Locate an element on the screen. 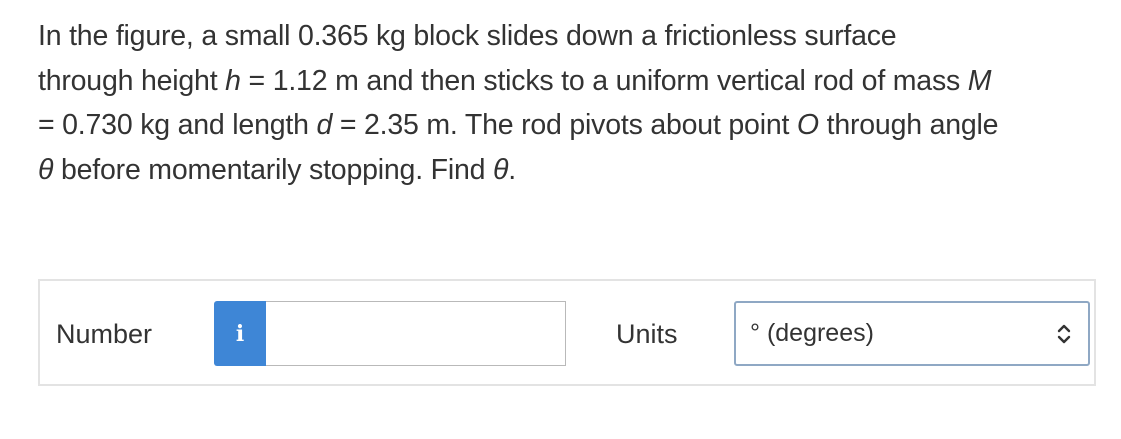  info-icon: i is located at coordinates (240, 333).